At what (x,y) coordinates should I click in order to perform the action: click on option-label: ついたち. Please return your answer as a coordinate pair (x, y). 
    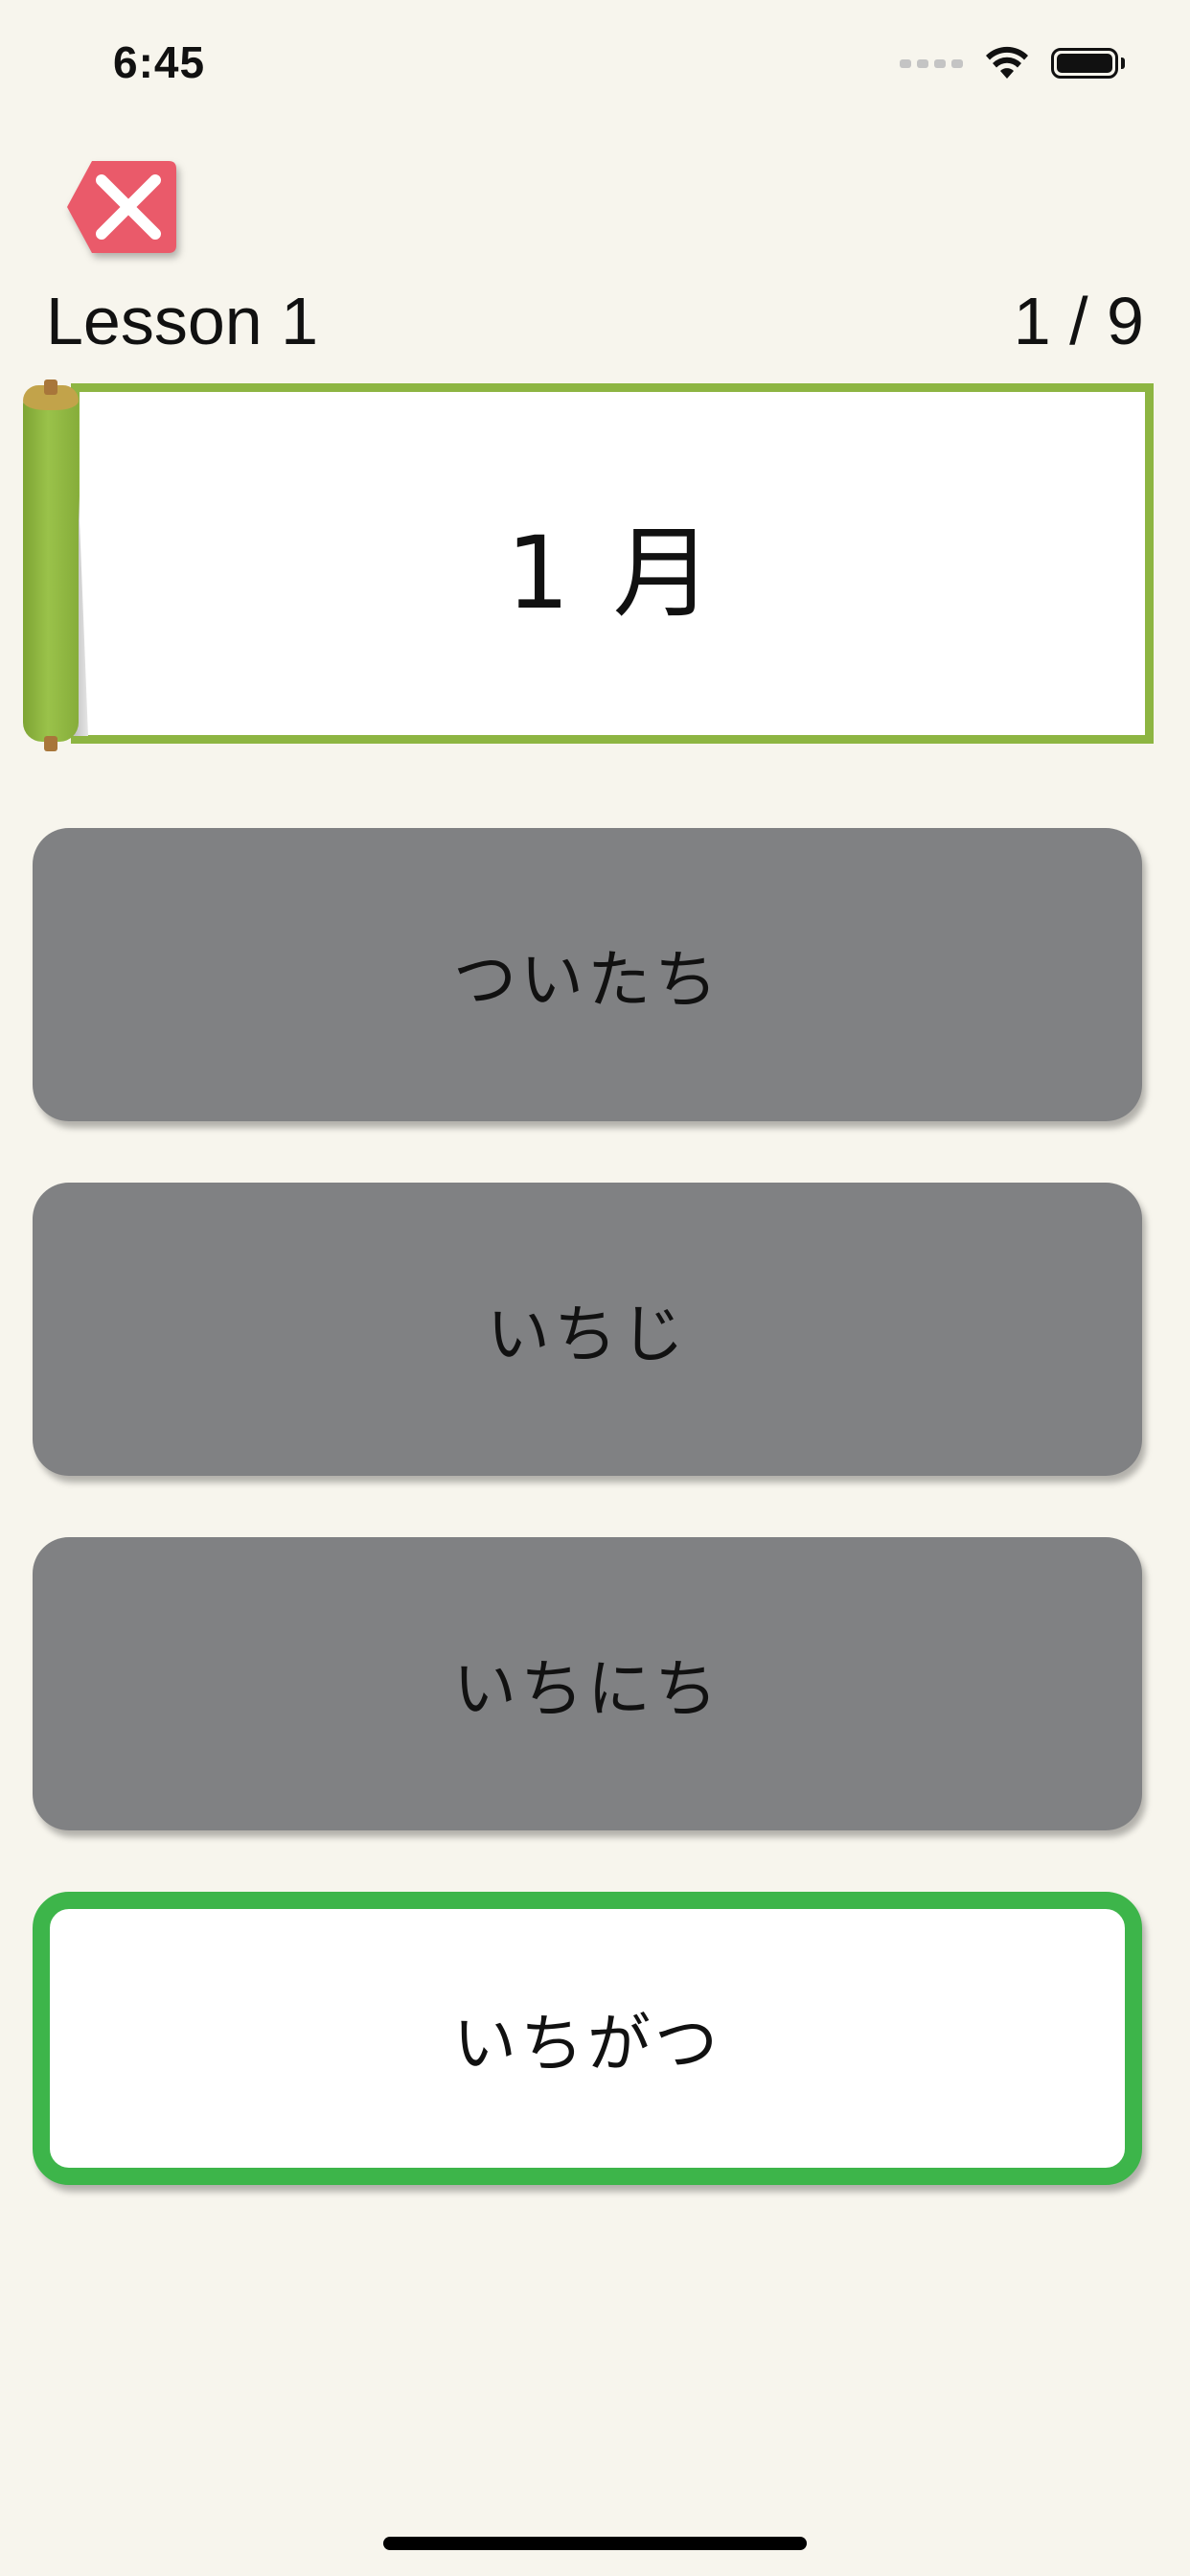
    Looking at the image, I should click on (587, 980).